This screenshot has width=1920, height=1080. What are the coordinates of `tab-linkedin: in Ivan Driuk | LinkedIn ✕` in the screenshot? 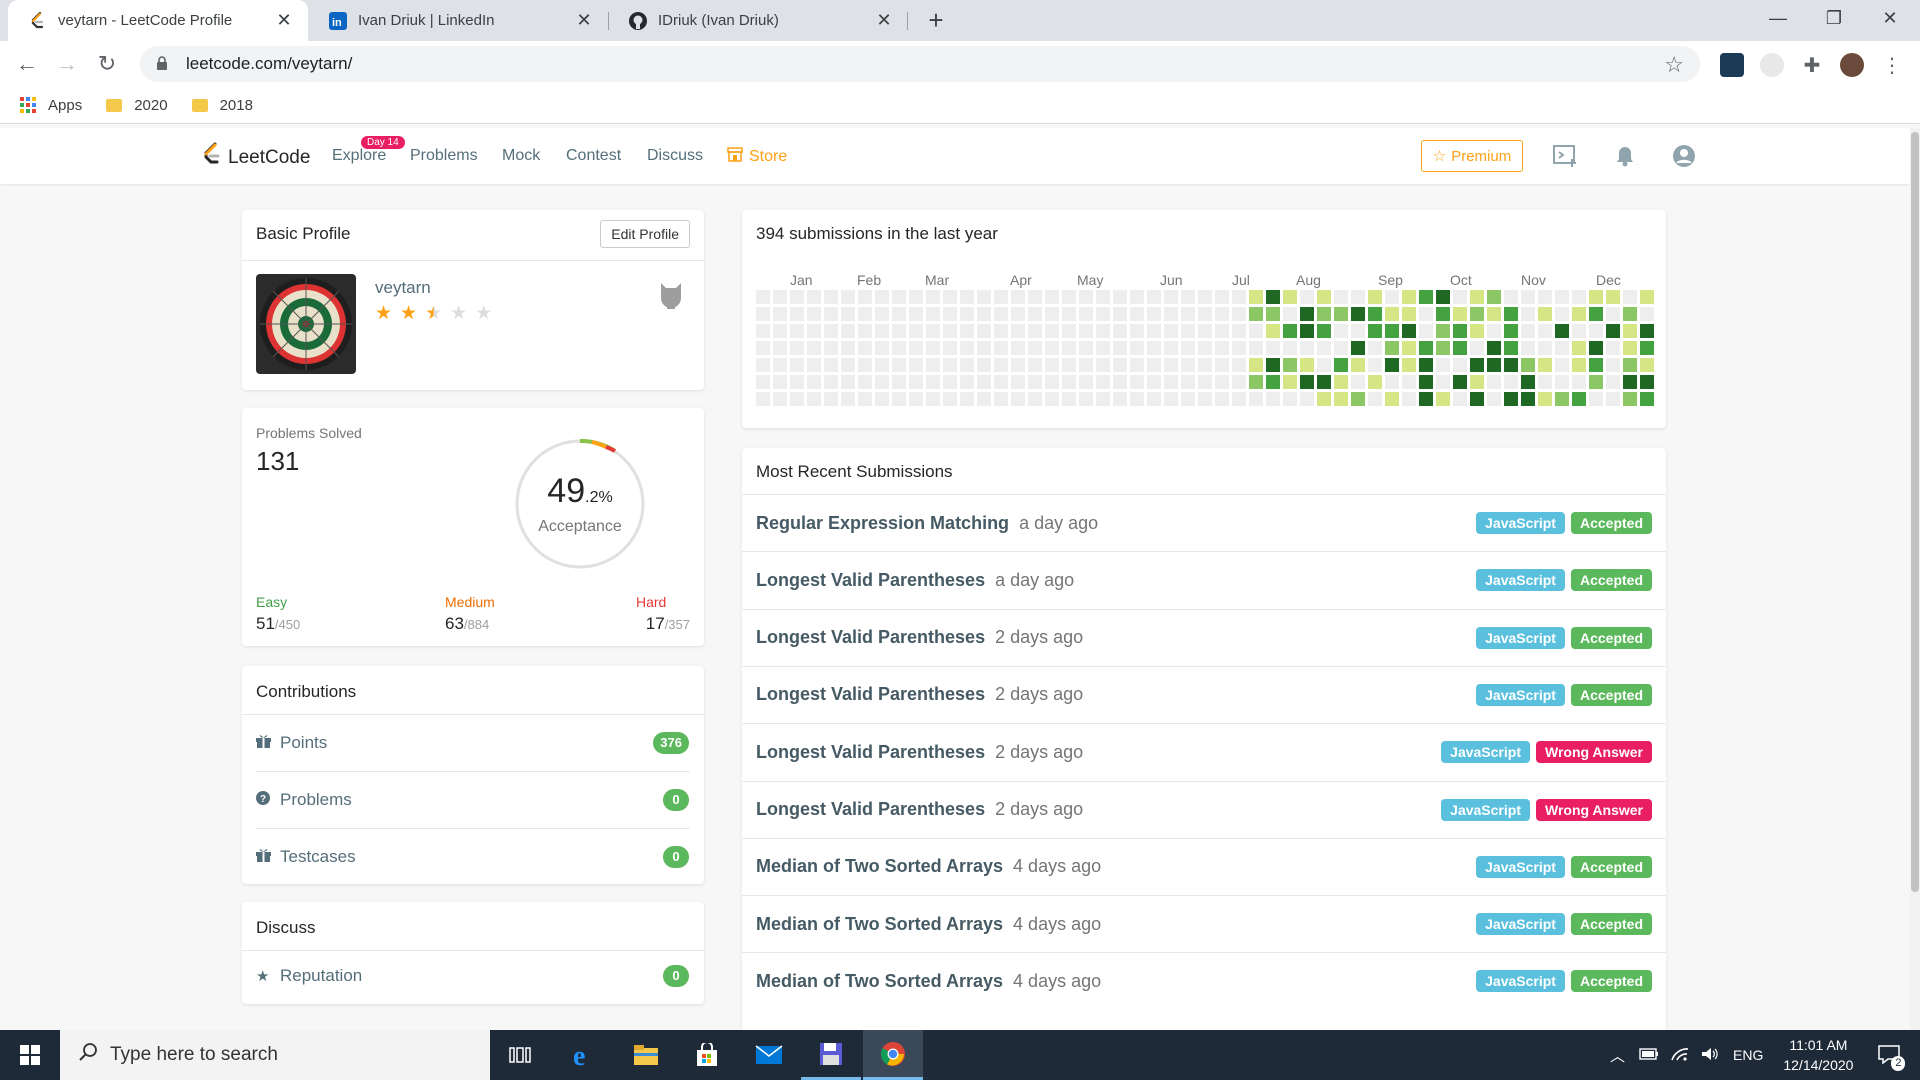 It's located at (458, 20).